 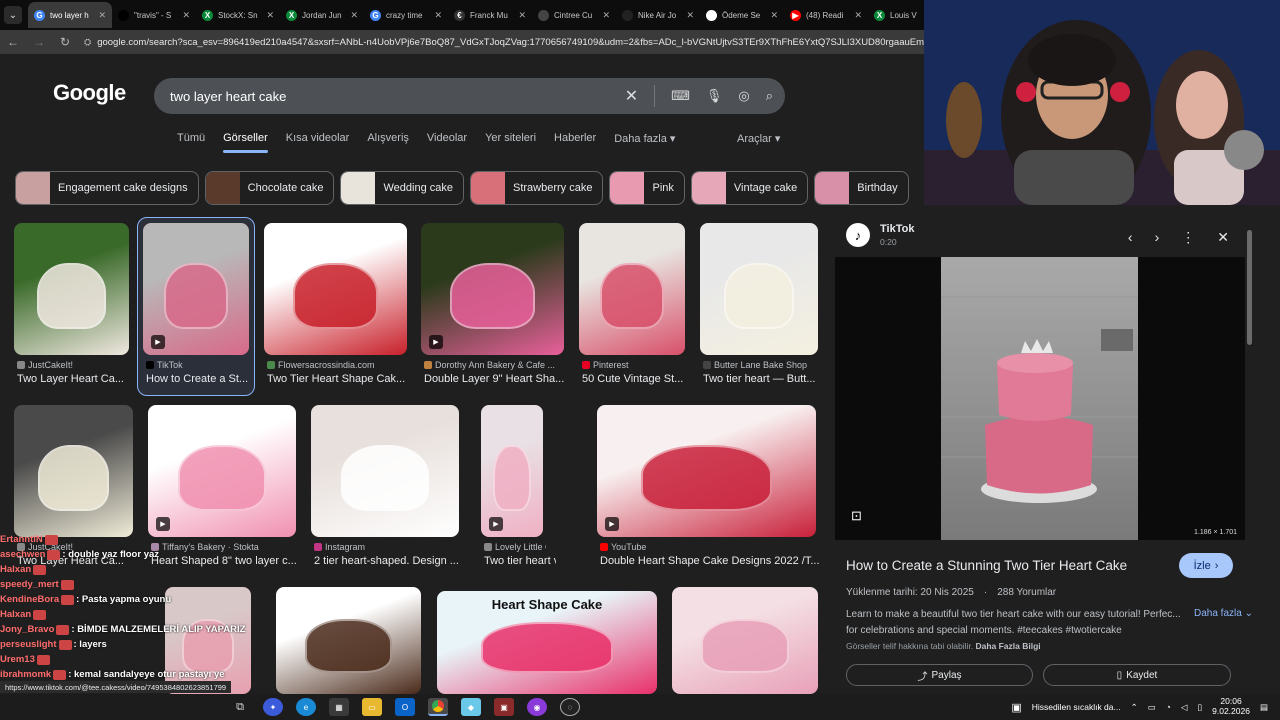 What do you see at coordinates (742, 15) in the screenshot?
I see `browser-tab: ● Ödeme Se ✕` at bounding box center [742, 15].